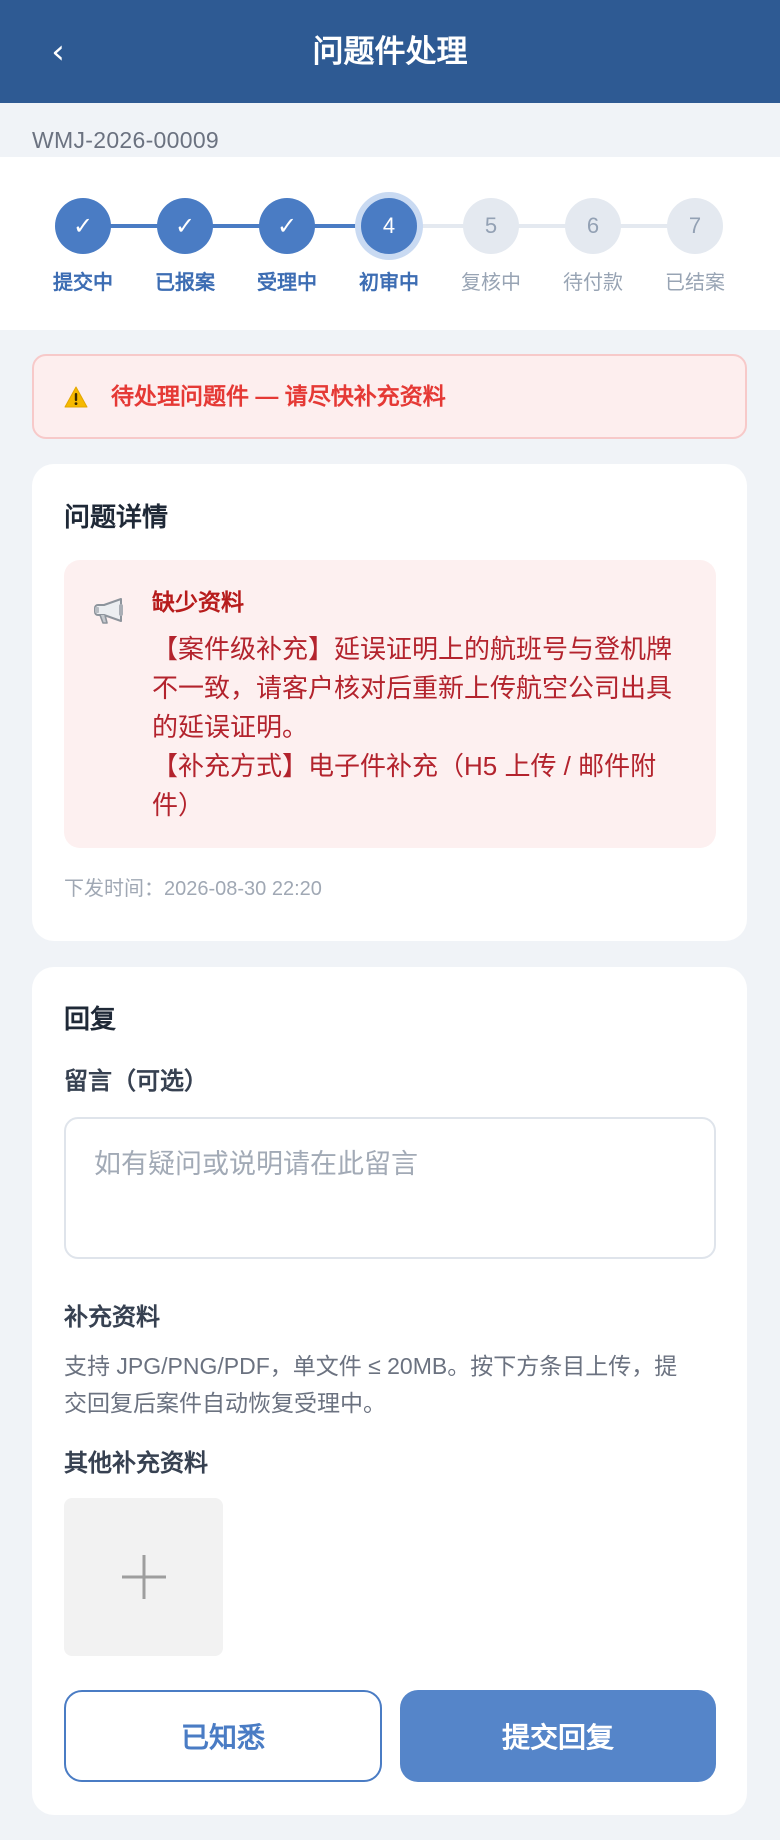  Describe the element at coordinates (695, 283) in the screenshot. I see `step-label: 已结案` at that location.